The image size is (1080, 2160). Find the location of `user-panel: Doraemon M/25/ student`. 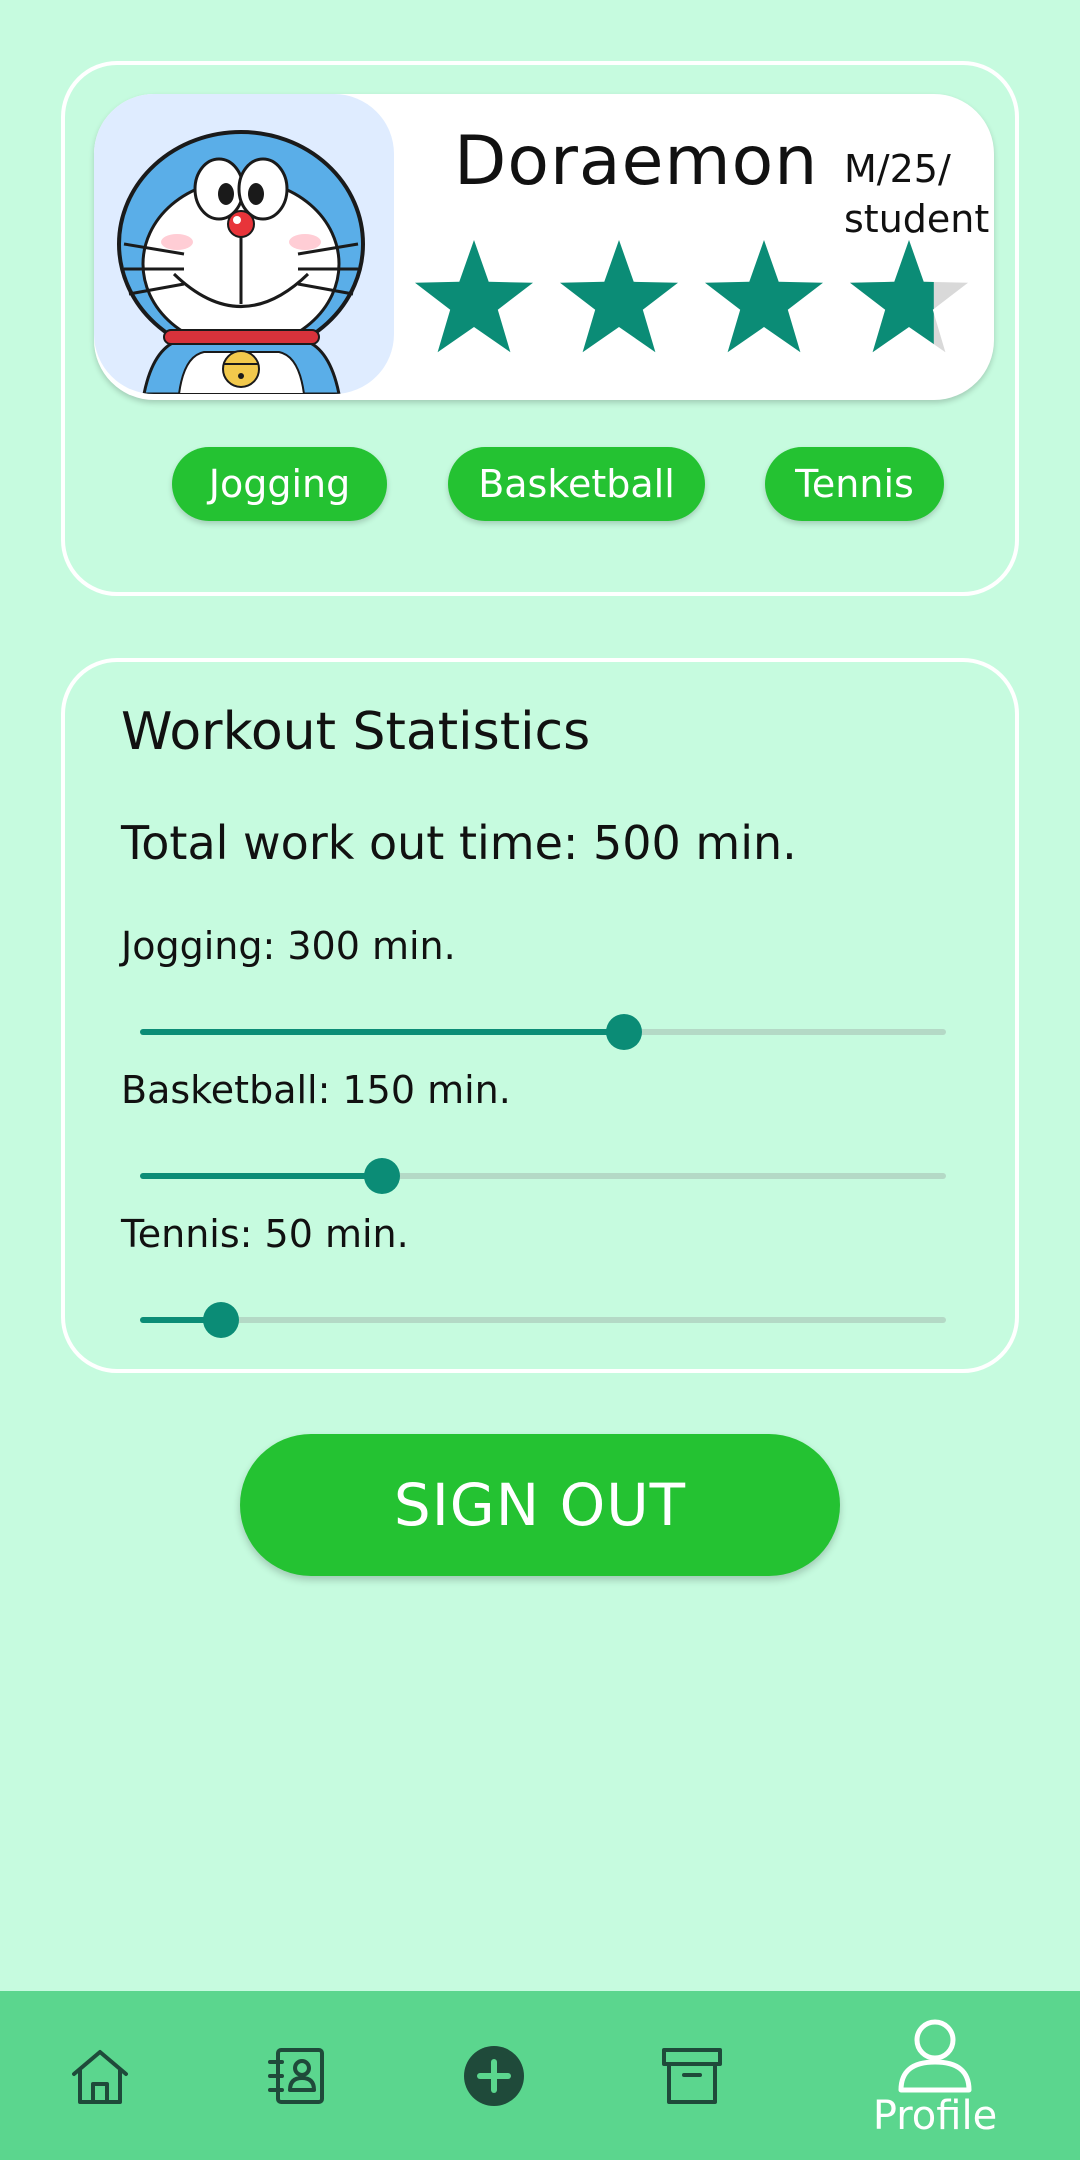

user-panel: Doraemon M/25/ student is located at coordinates (544, 247).